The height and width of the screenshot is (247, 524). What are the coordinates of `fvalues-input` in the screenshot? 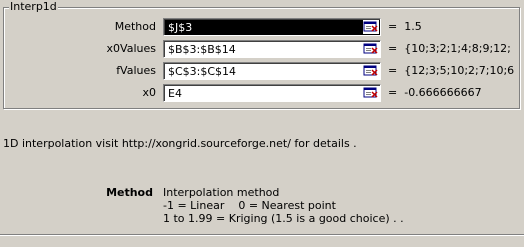 It's located at (262, 71).